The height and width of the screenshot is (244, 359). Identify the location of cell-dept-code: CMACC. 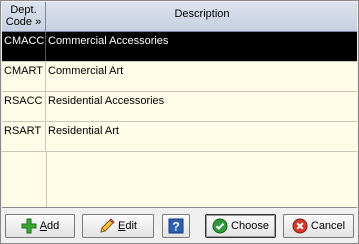
(24, 46).